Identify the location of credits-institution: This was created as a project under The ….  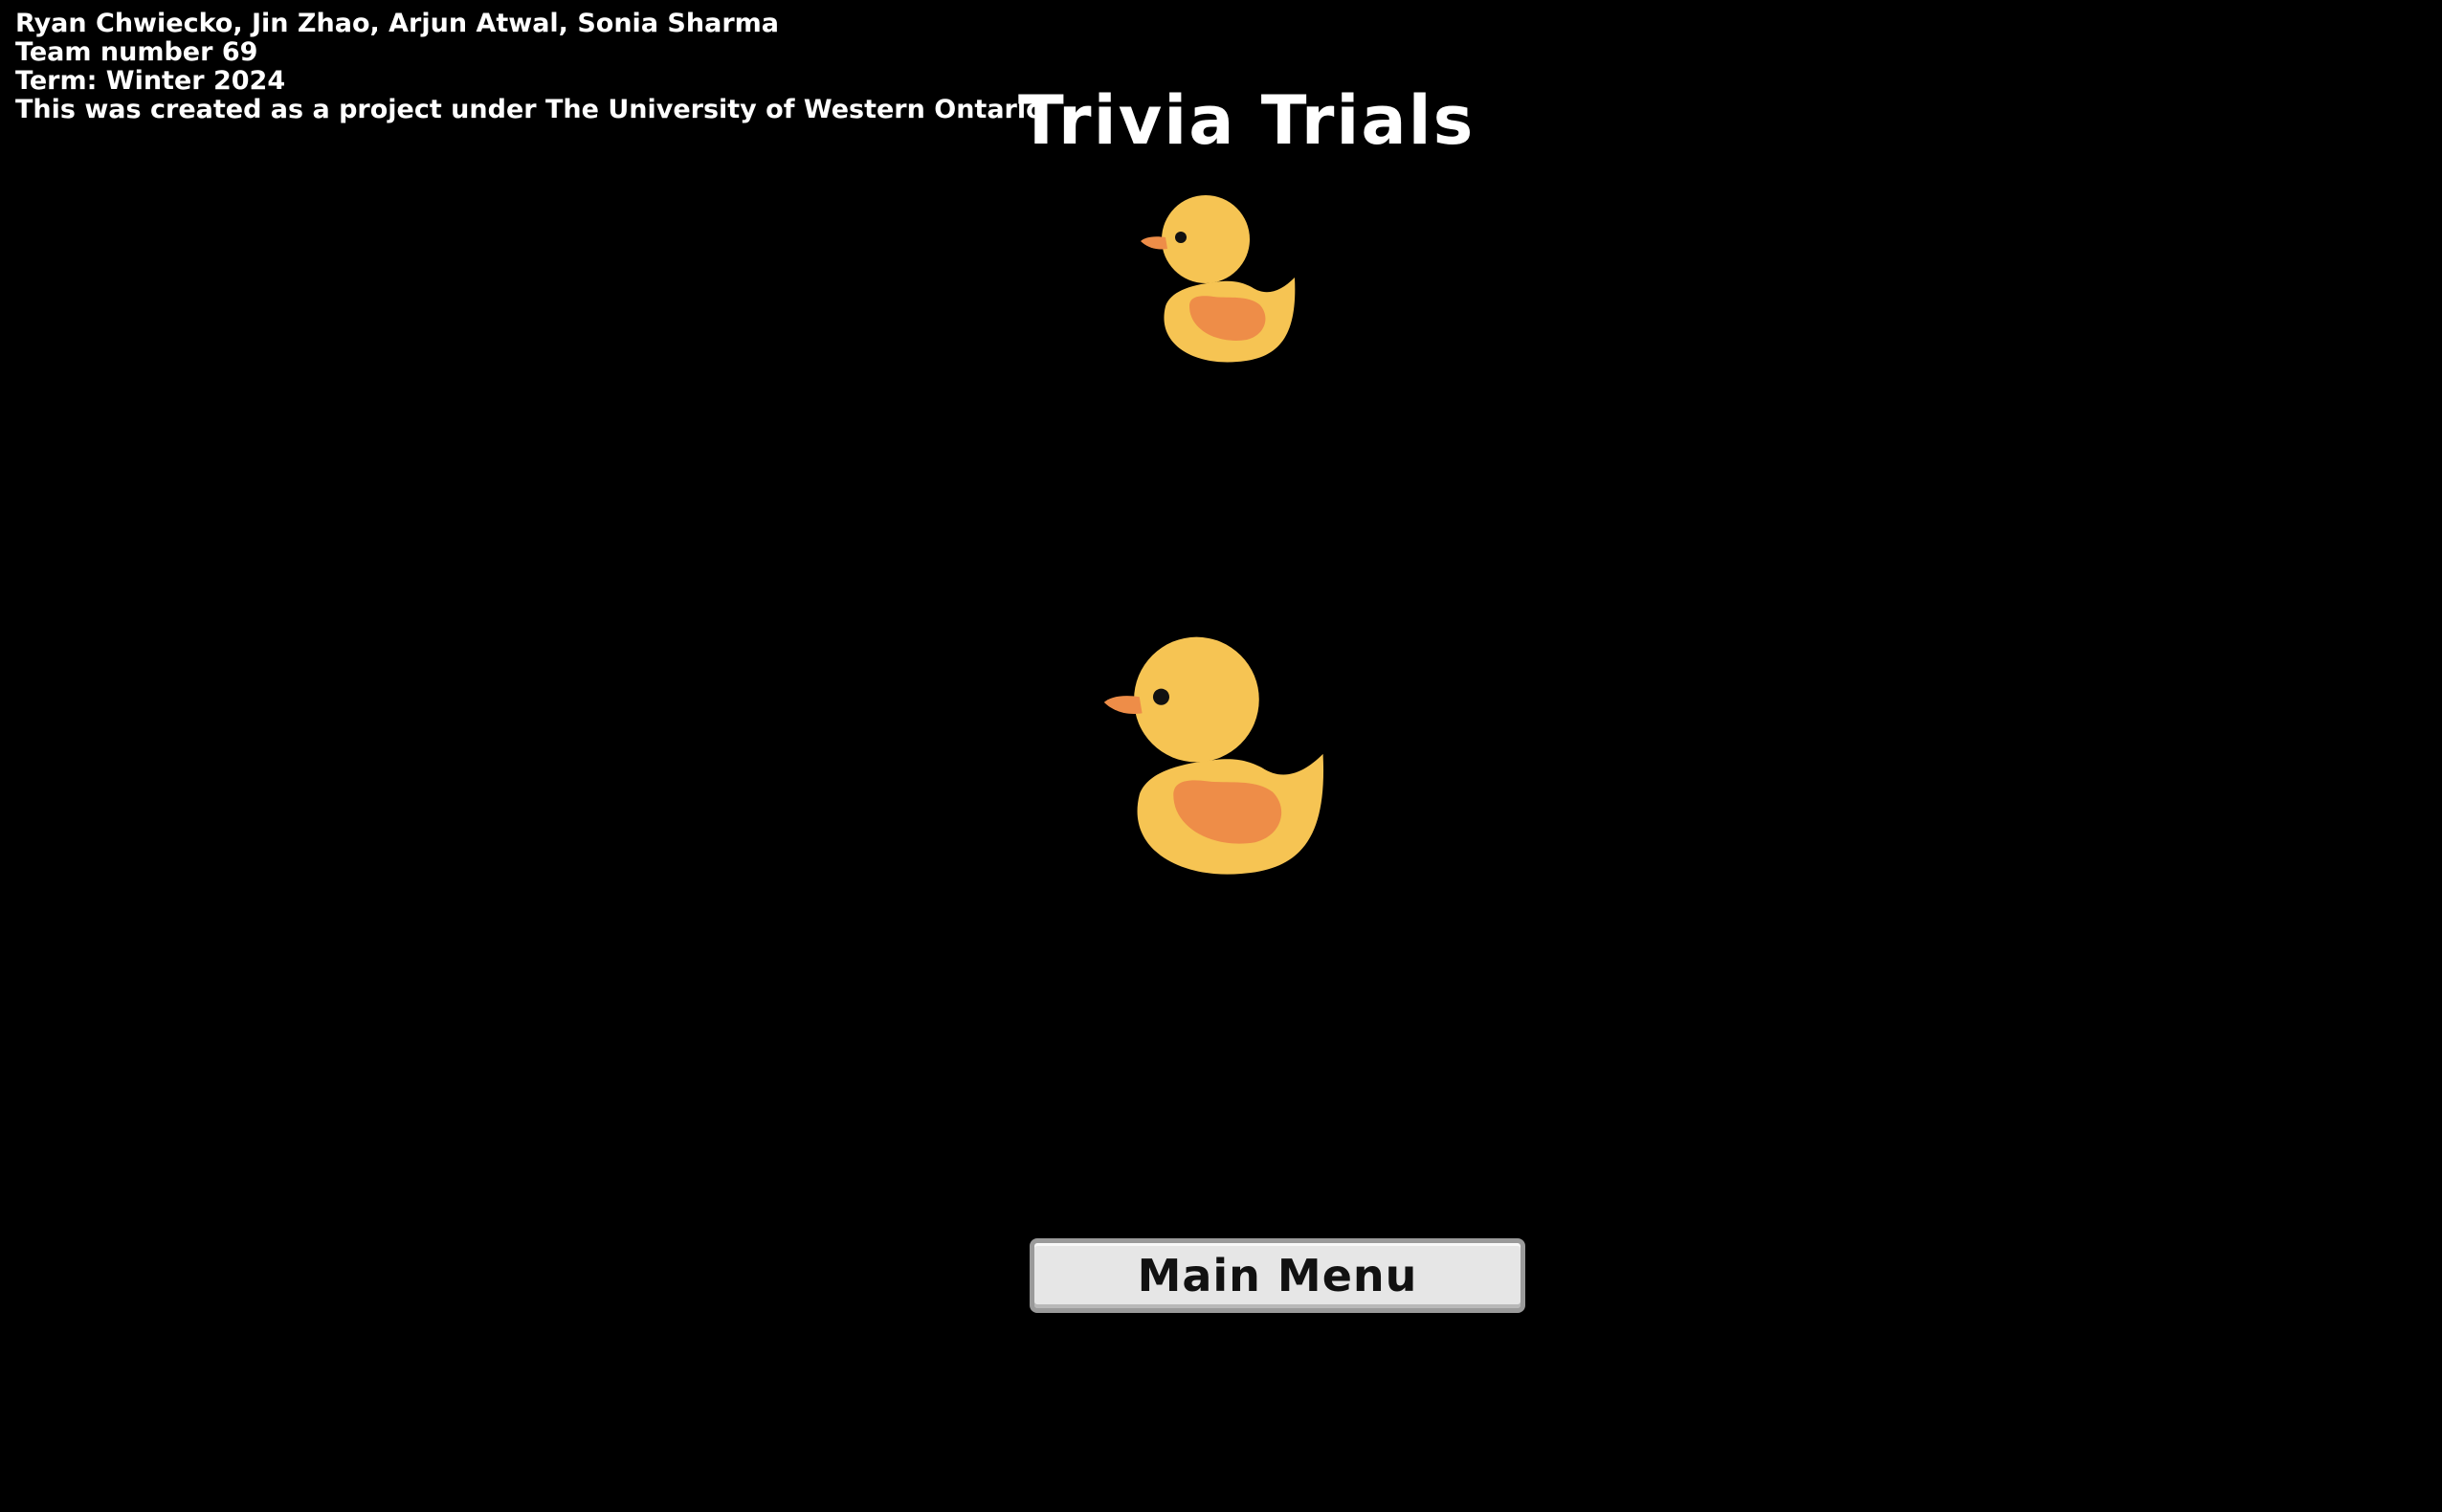
(529, 109).